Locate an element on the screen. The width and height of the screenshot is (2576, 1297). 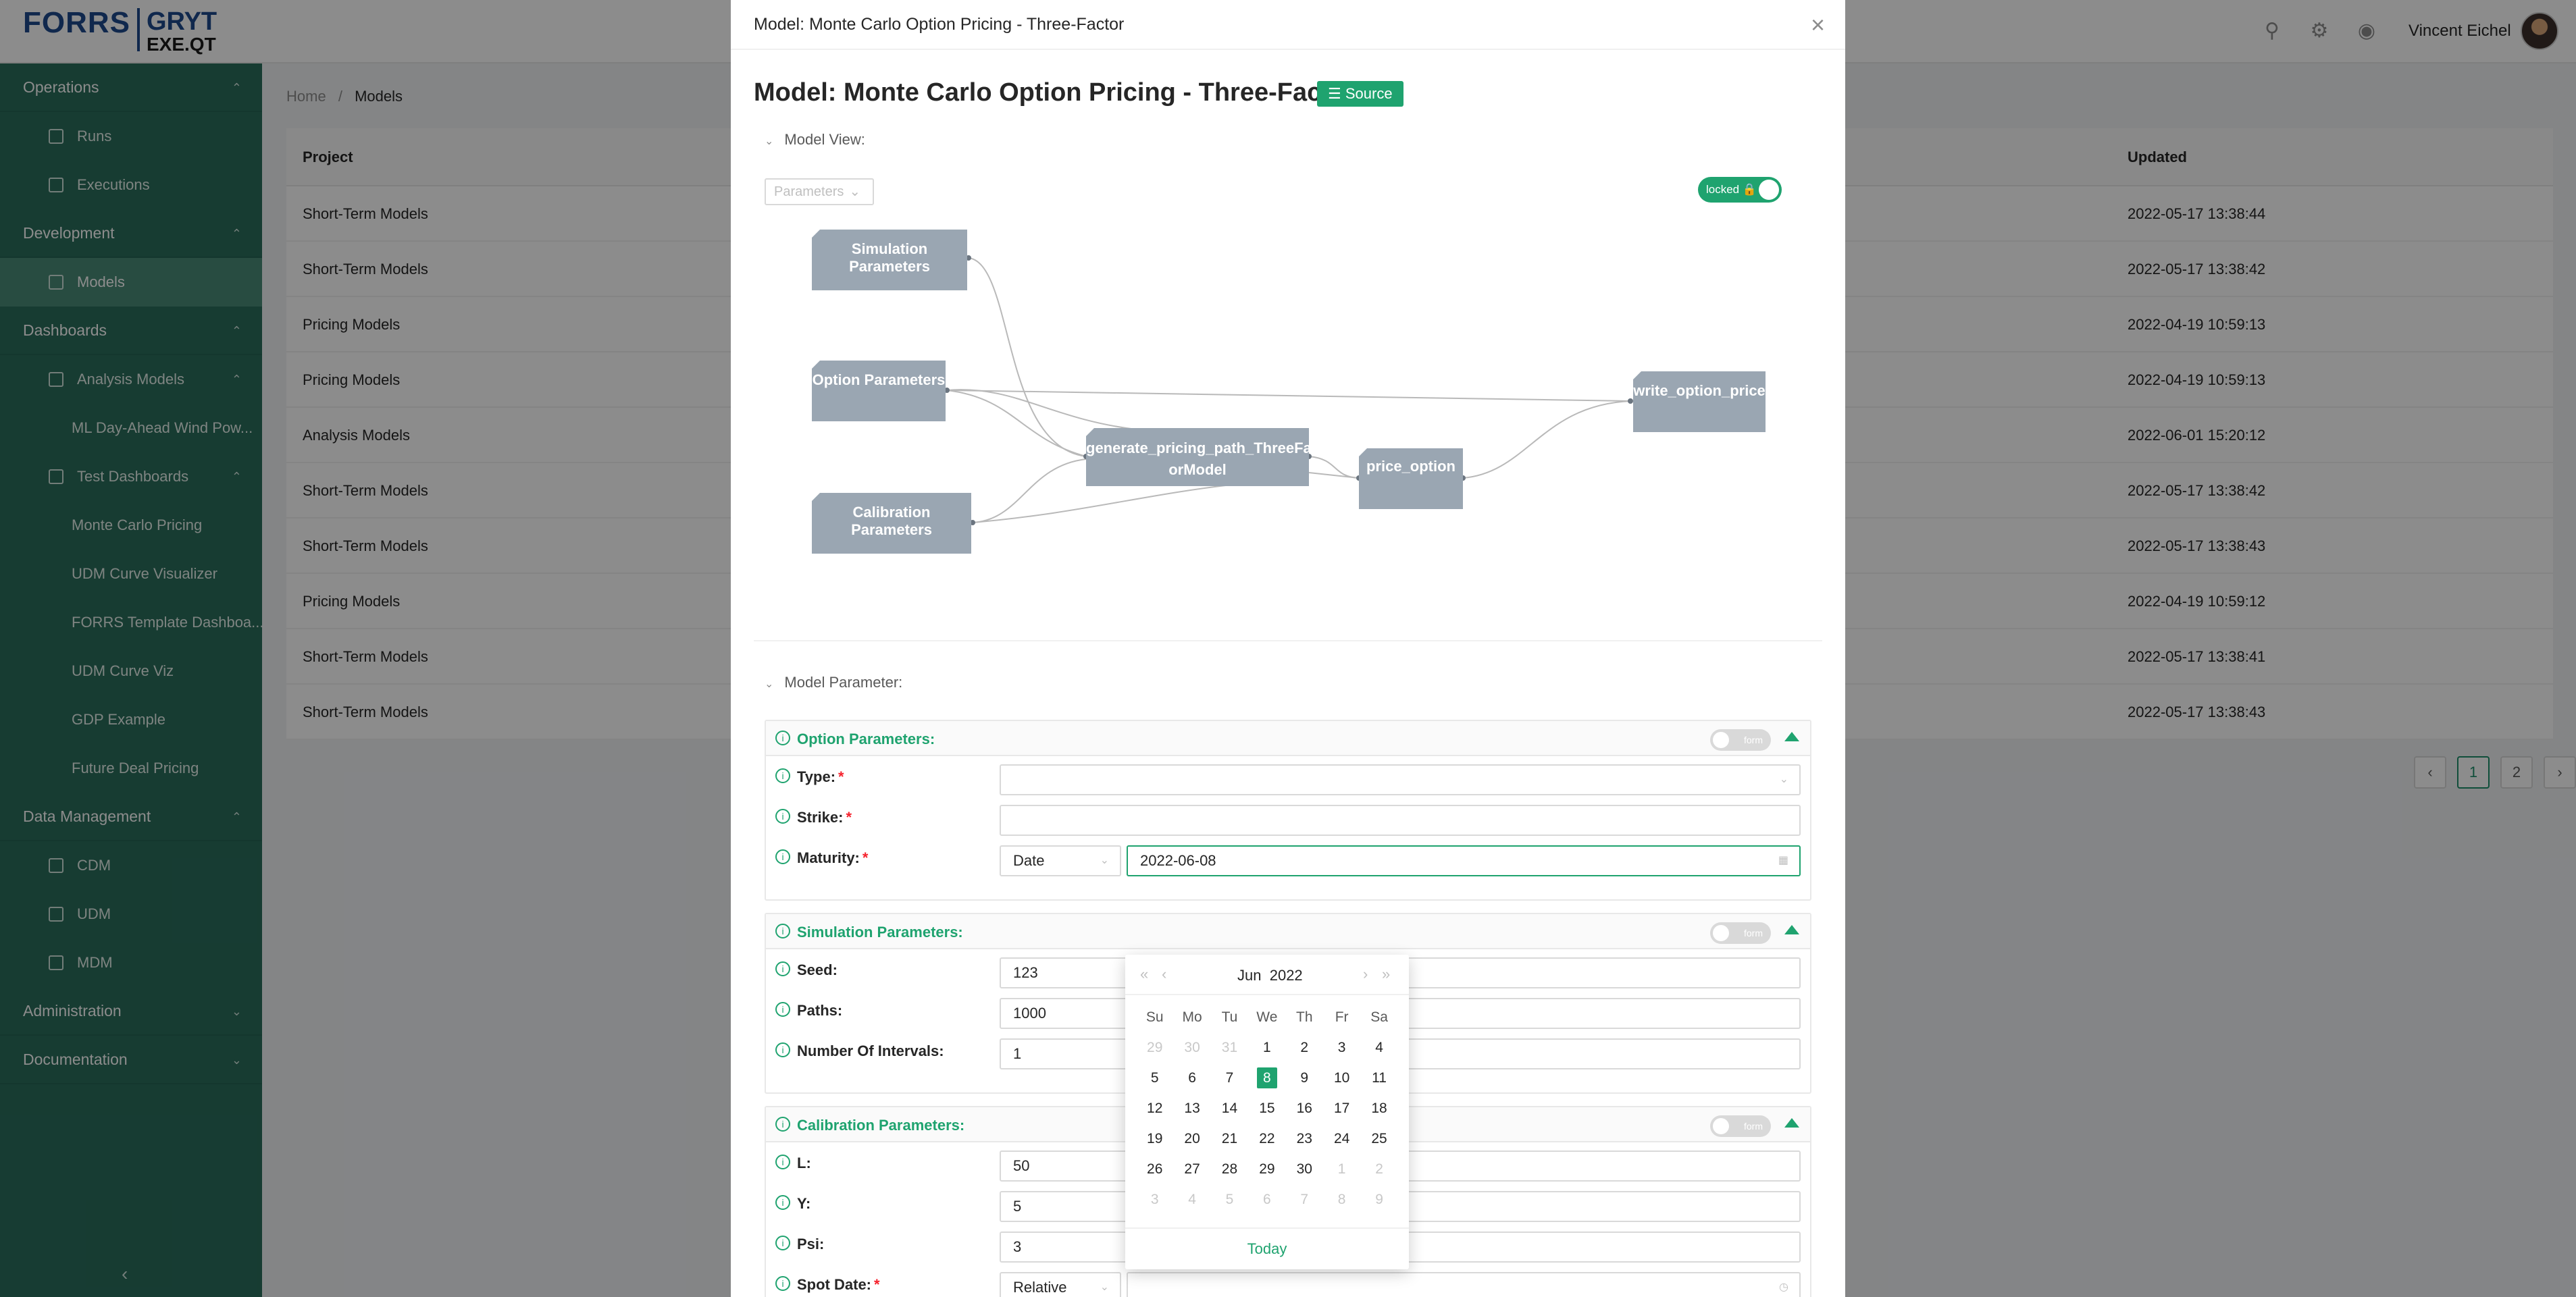
date-cell: 28 is located at coordinates (1229, 1169).